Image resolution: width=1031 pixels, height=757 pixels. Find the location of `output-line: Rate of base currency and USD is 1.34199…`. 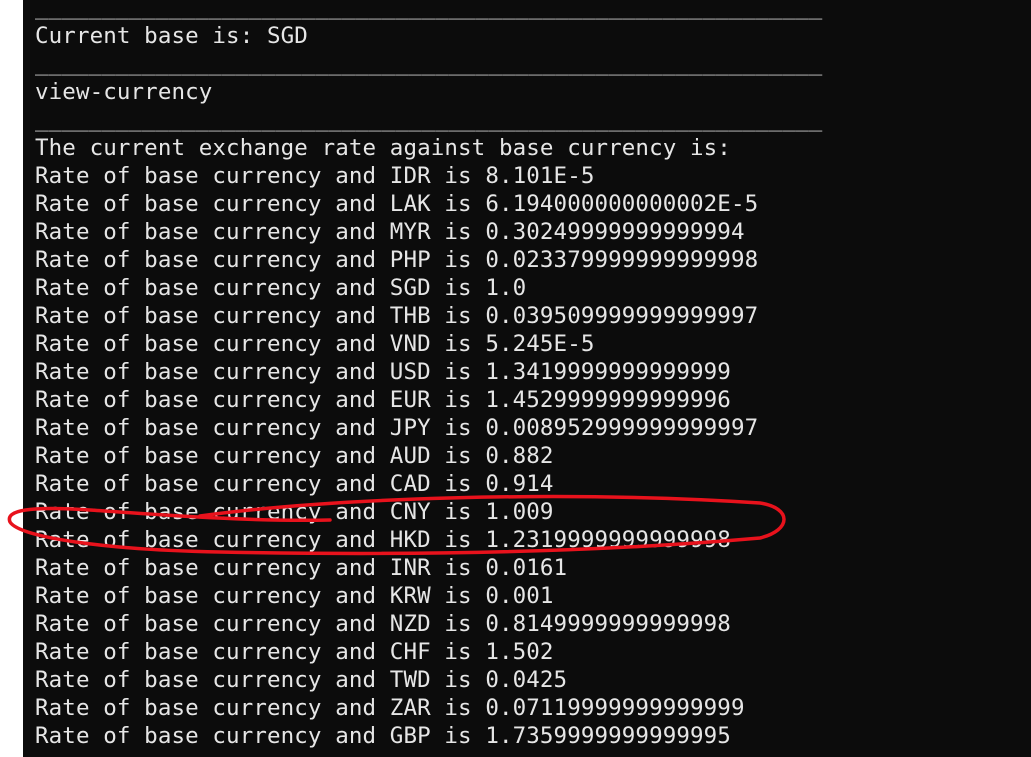

output-line: Rate of base currency and USD is 1.34199… is located at coordinates (383, 372).